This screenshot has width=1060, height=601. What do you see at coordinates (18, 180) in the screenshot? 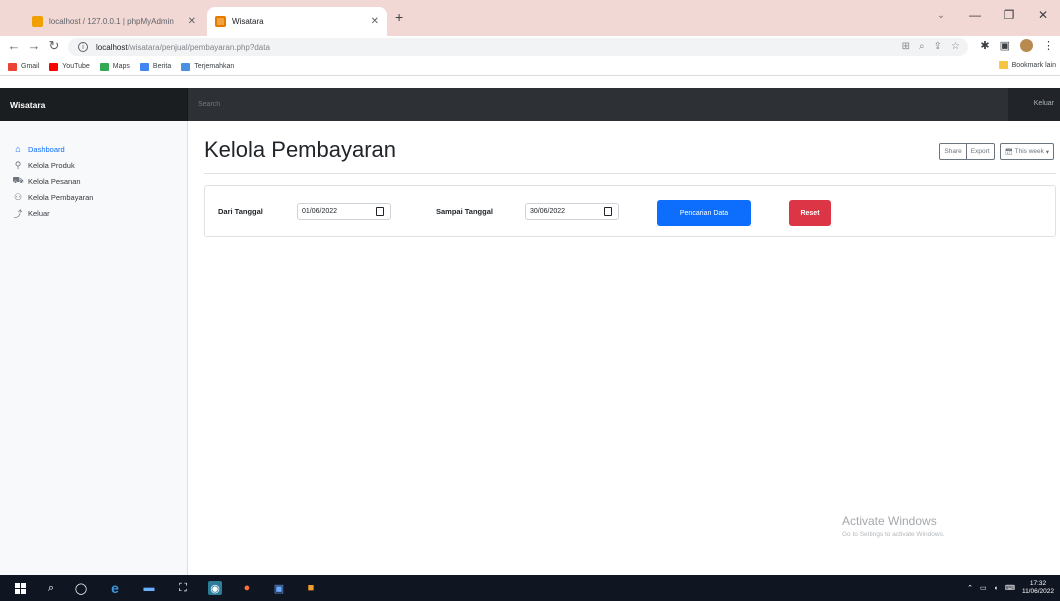
I see `cart-icon: ⛟` at bounding box center [18, 180].